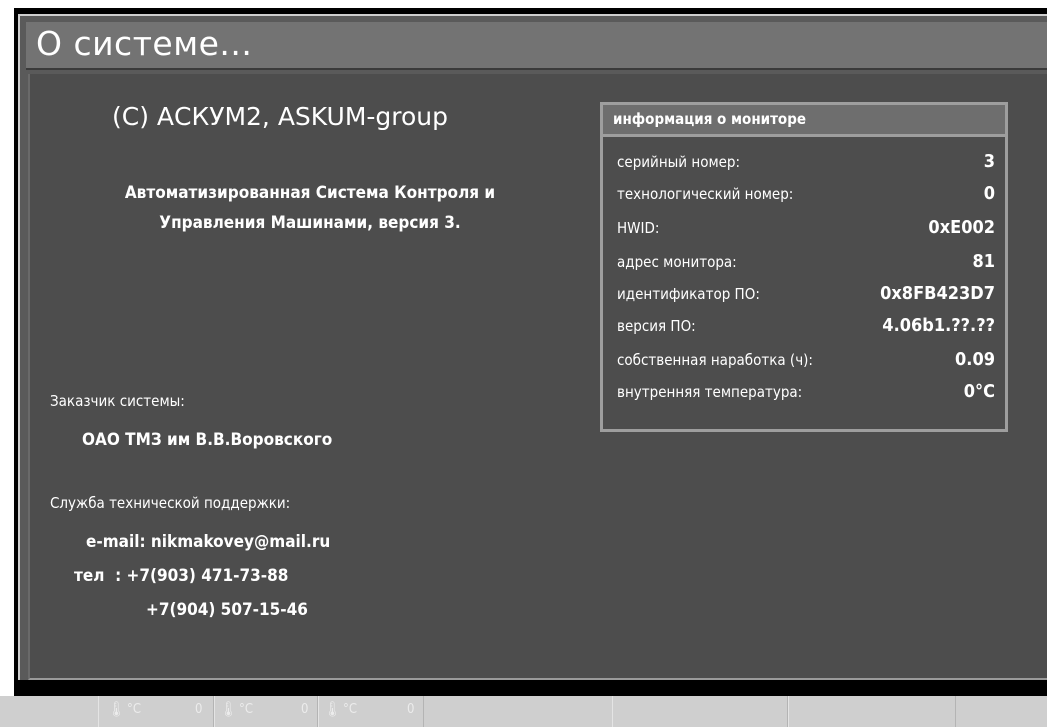 The height and width of the screenshot is (727, 1047). I want to click on monitor-row-value: 0x8FB423D7, so click(937, 293).